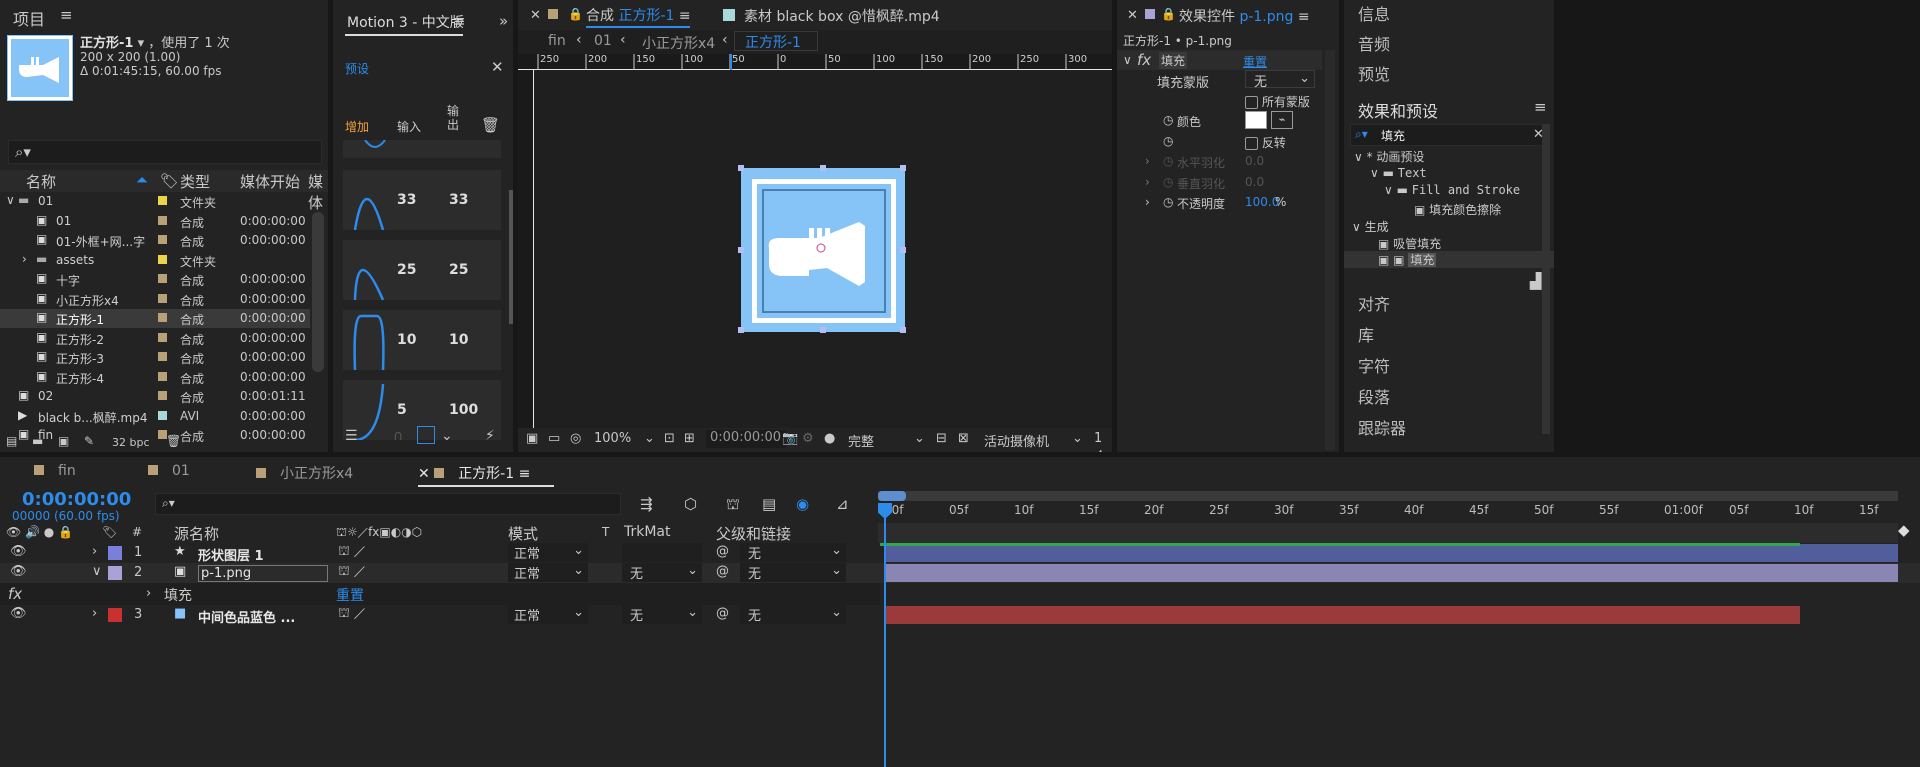 This screenshot has height=767, width=1920. What do you see at coordinates (1265, 142) in the screenshot?
I see `invert-checkbox: 反转` at bounding box center [1265, 142].